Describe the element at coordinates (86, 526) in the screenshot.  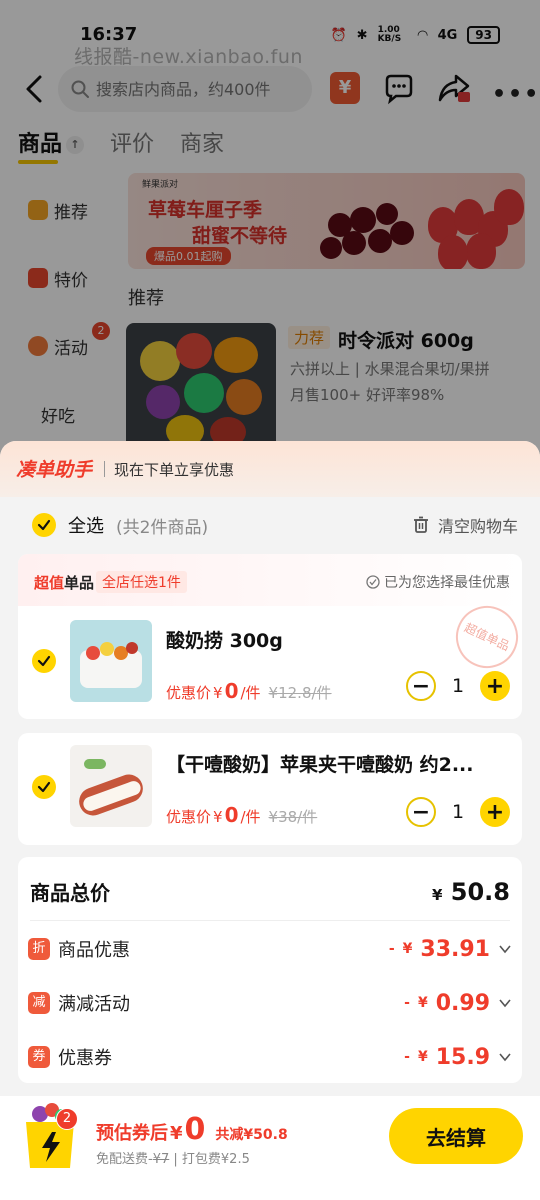
I see `select-all-label: 全选` at that location.